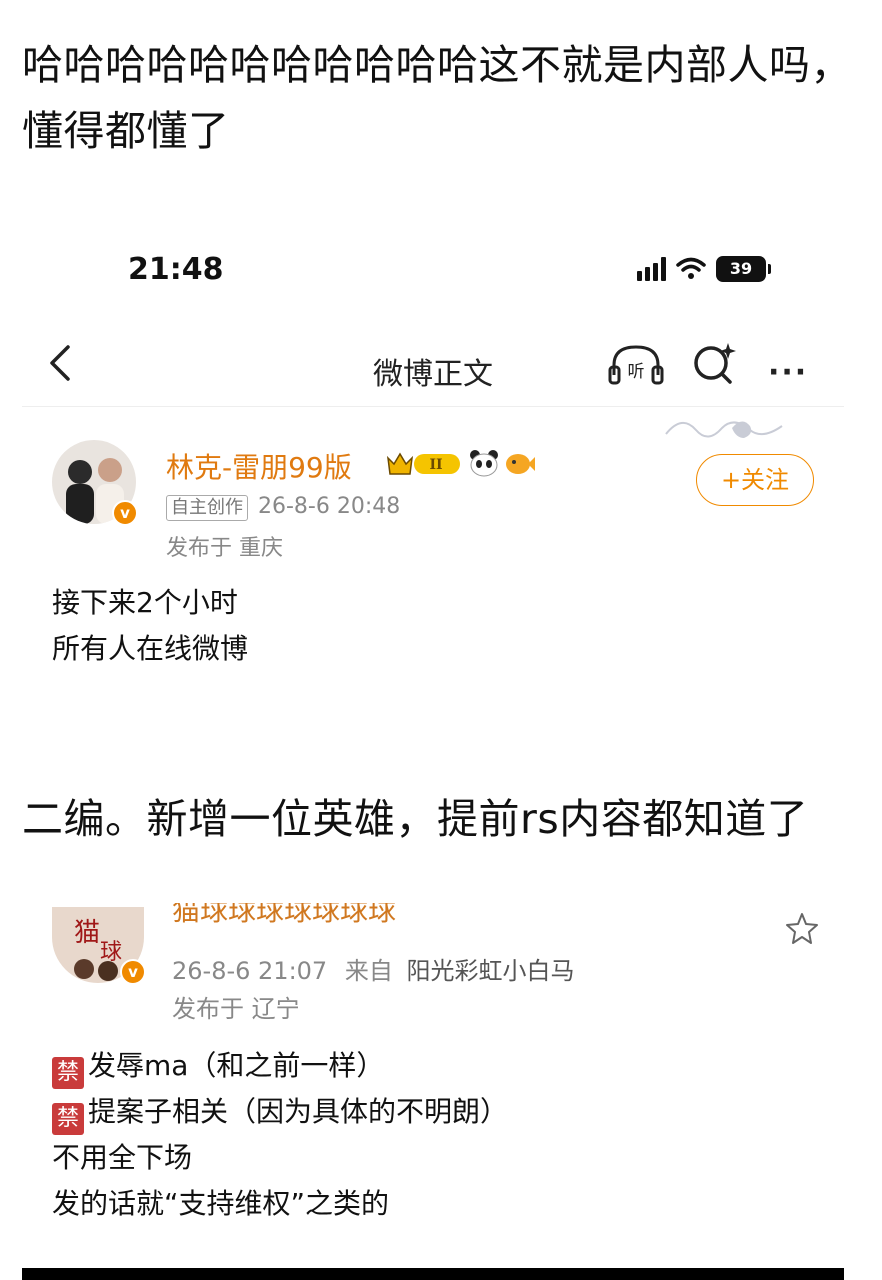  Describe the element at coordinates (250, 971) in the screenshot. I see `post-date: 26-8-6 21:07` at that location.